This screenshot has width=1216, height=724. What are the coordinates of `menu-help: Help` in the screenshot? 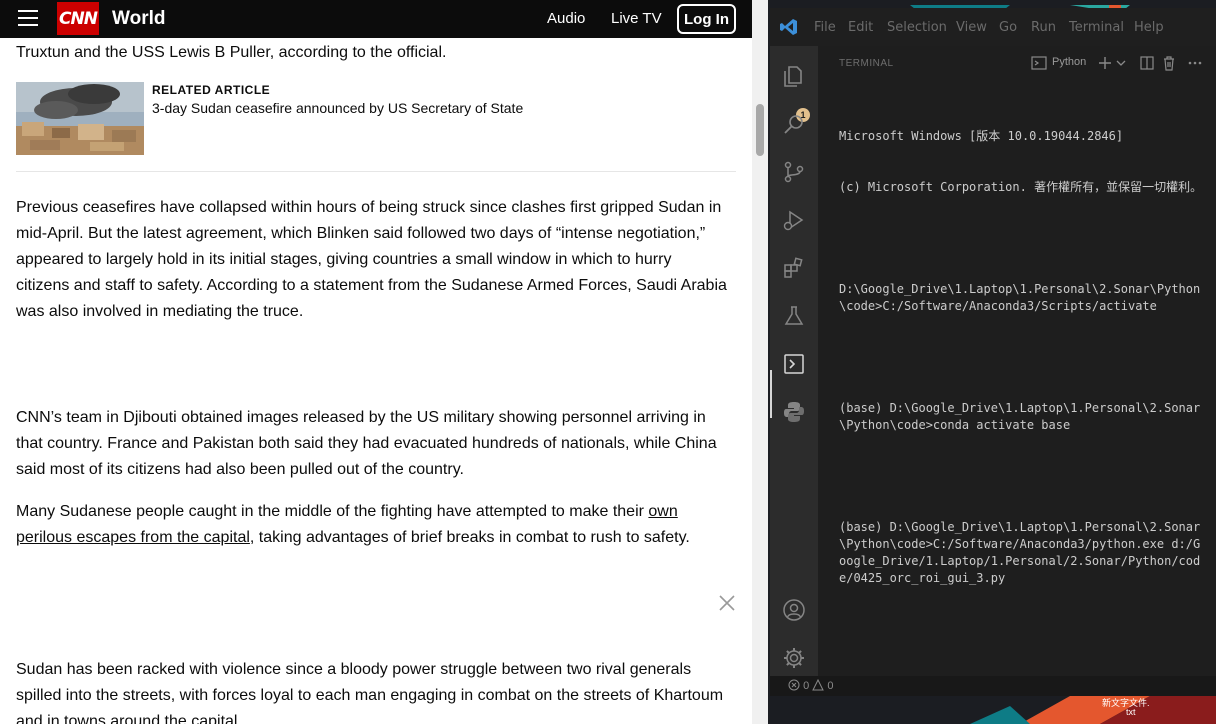 It's located at (1149, 27).